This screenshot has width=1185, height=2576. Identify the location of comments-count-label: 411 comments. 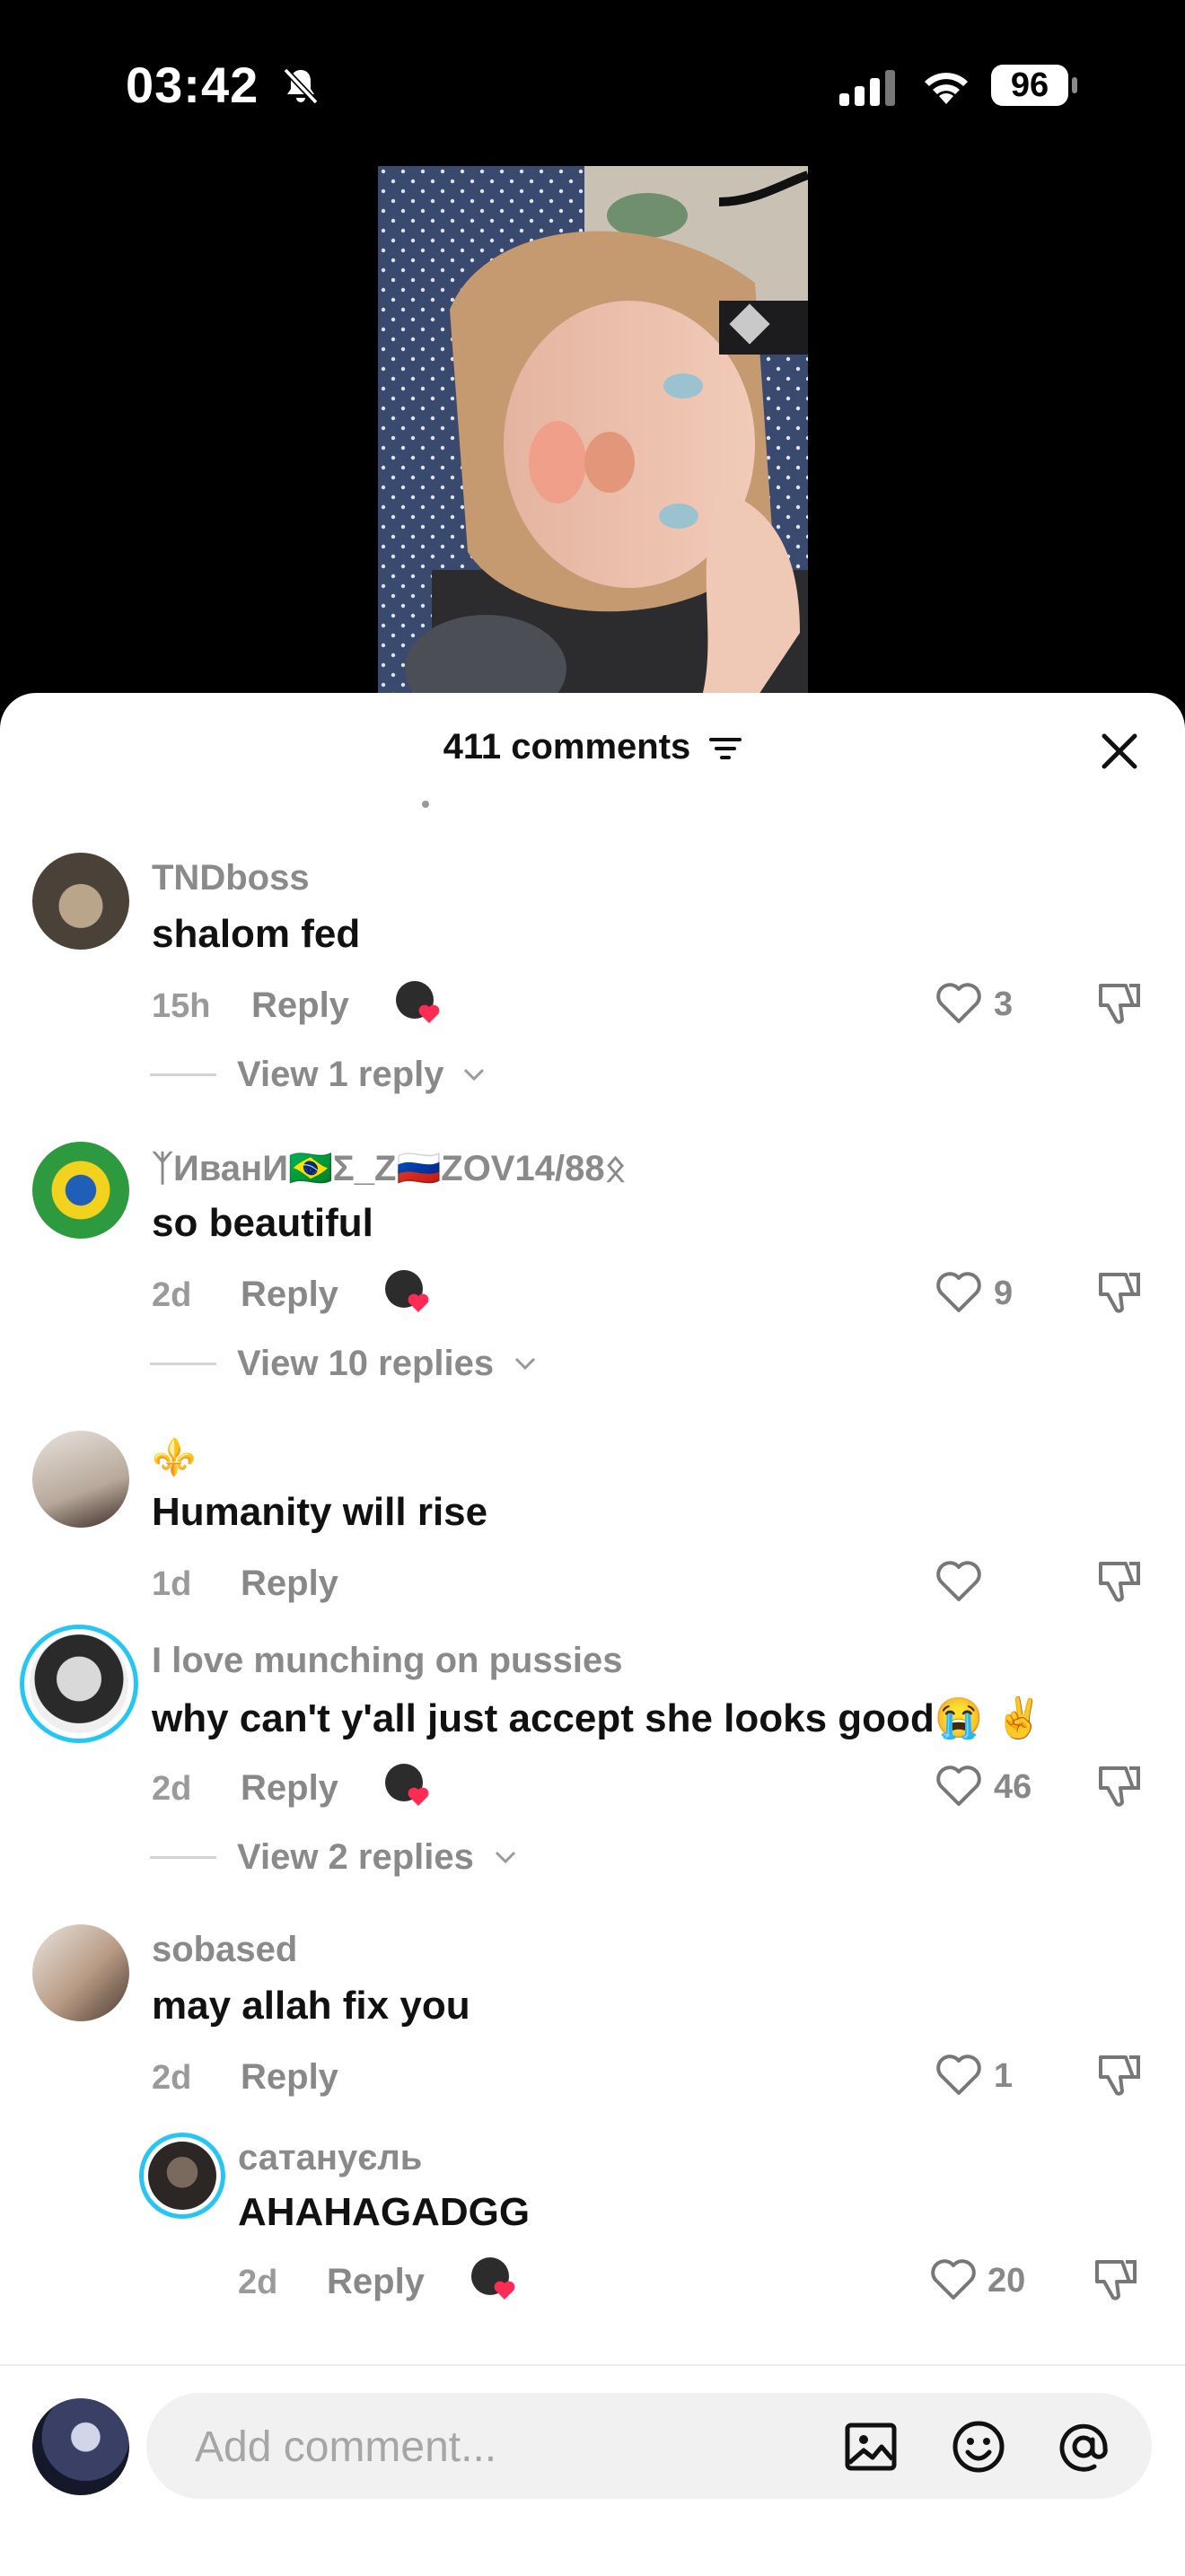
(567, 747).